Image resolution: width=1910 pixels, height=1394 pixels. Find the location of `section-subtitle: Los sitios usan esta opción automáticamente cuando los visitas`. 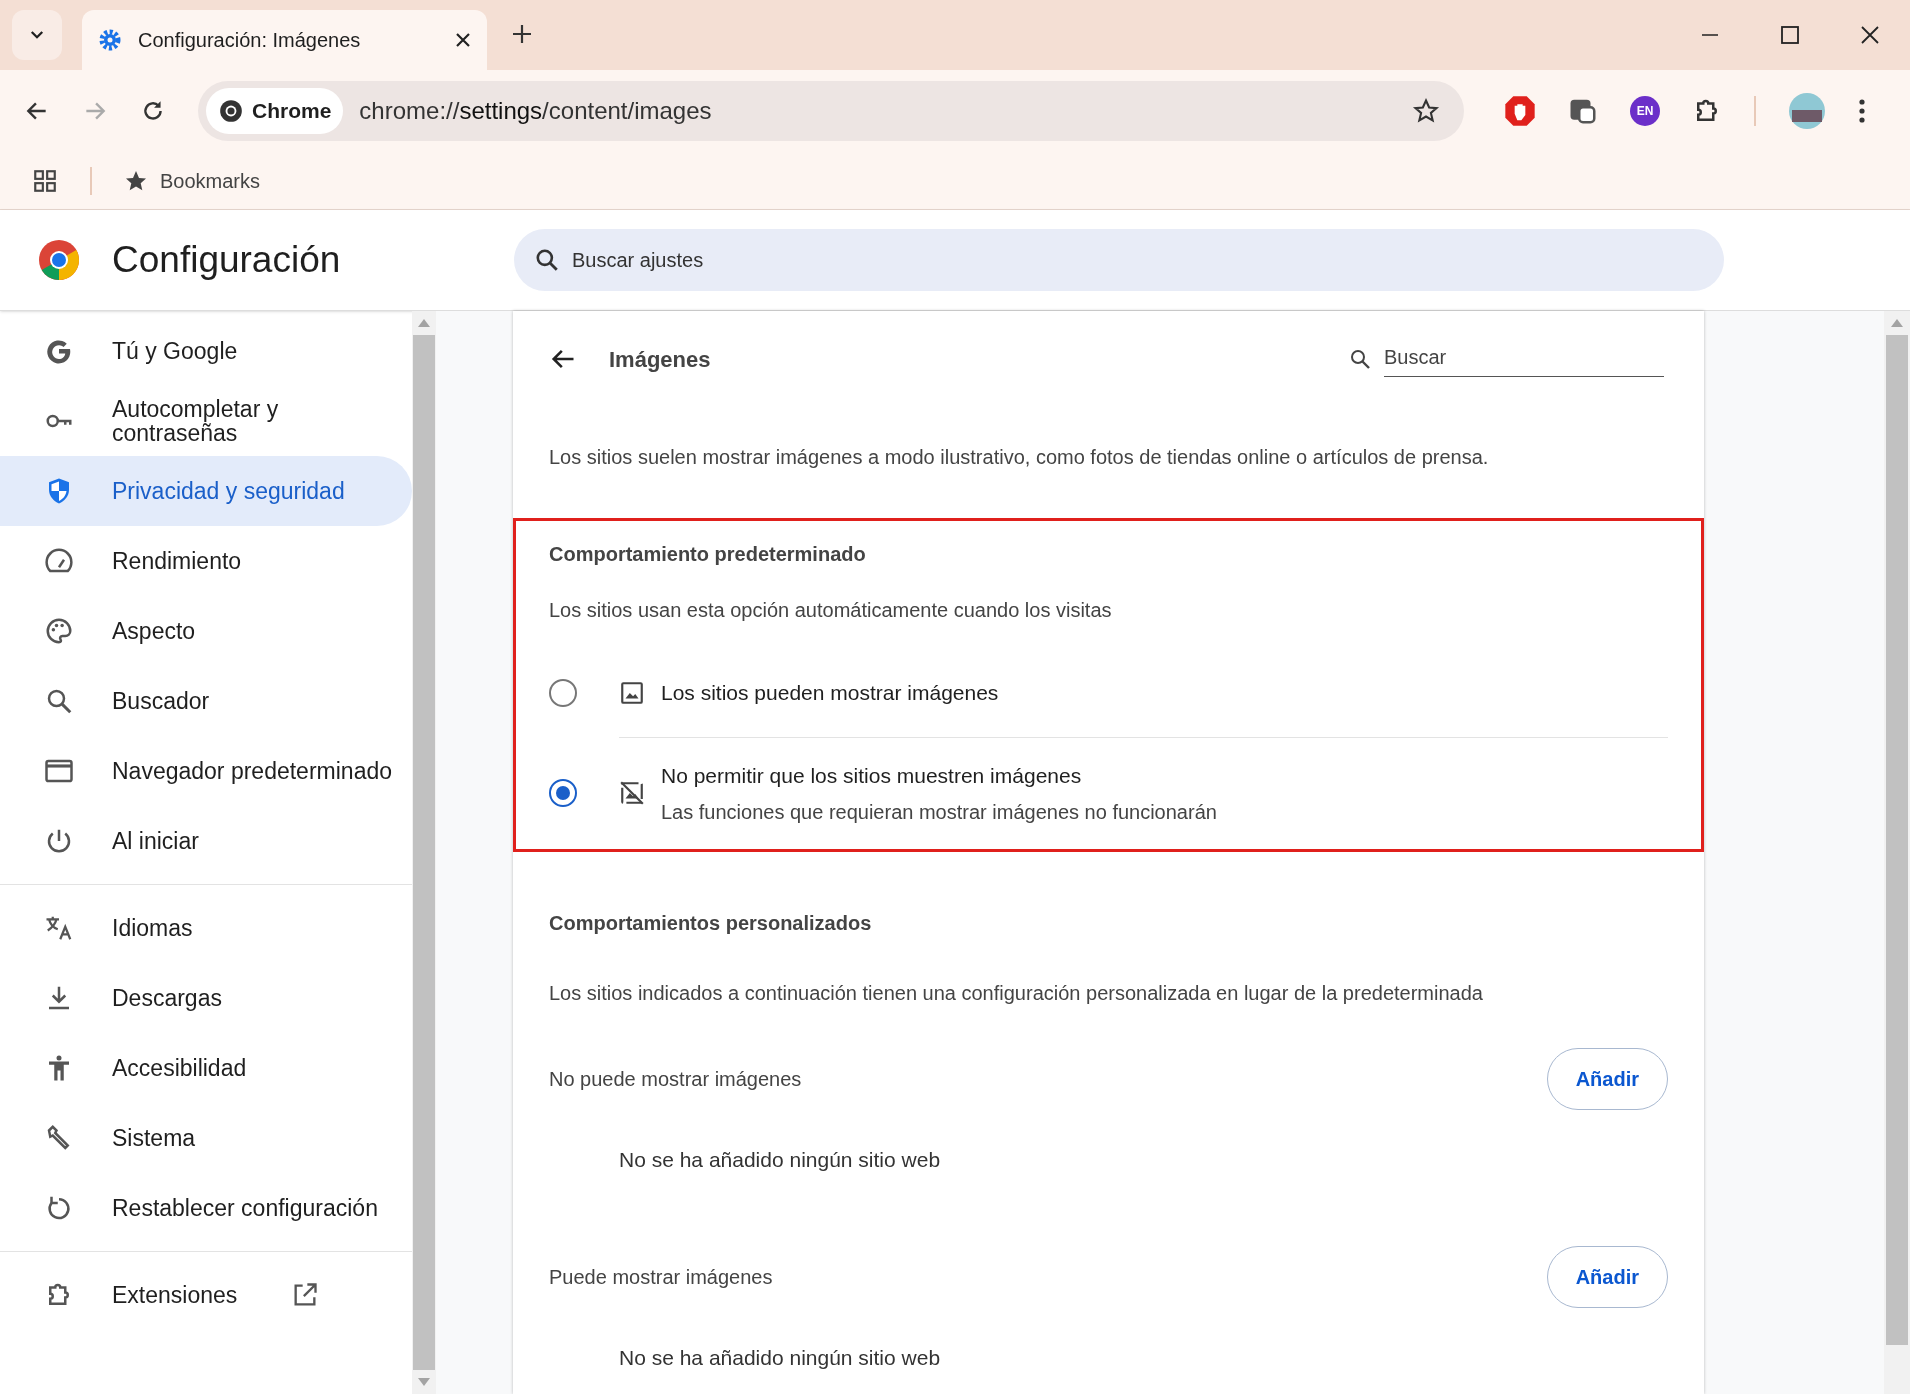

section-subtitle: Los sitios usan esta opción automáticamente cuando los visitas is located at coordinates (831, 610).